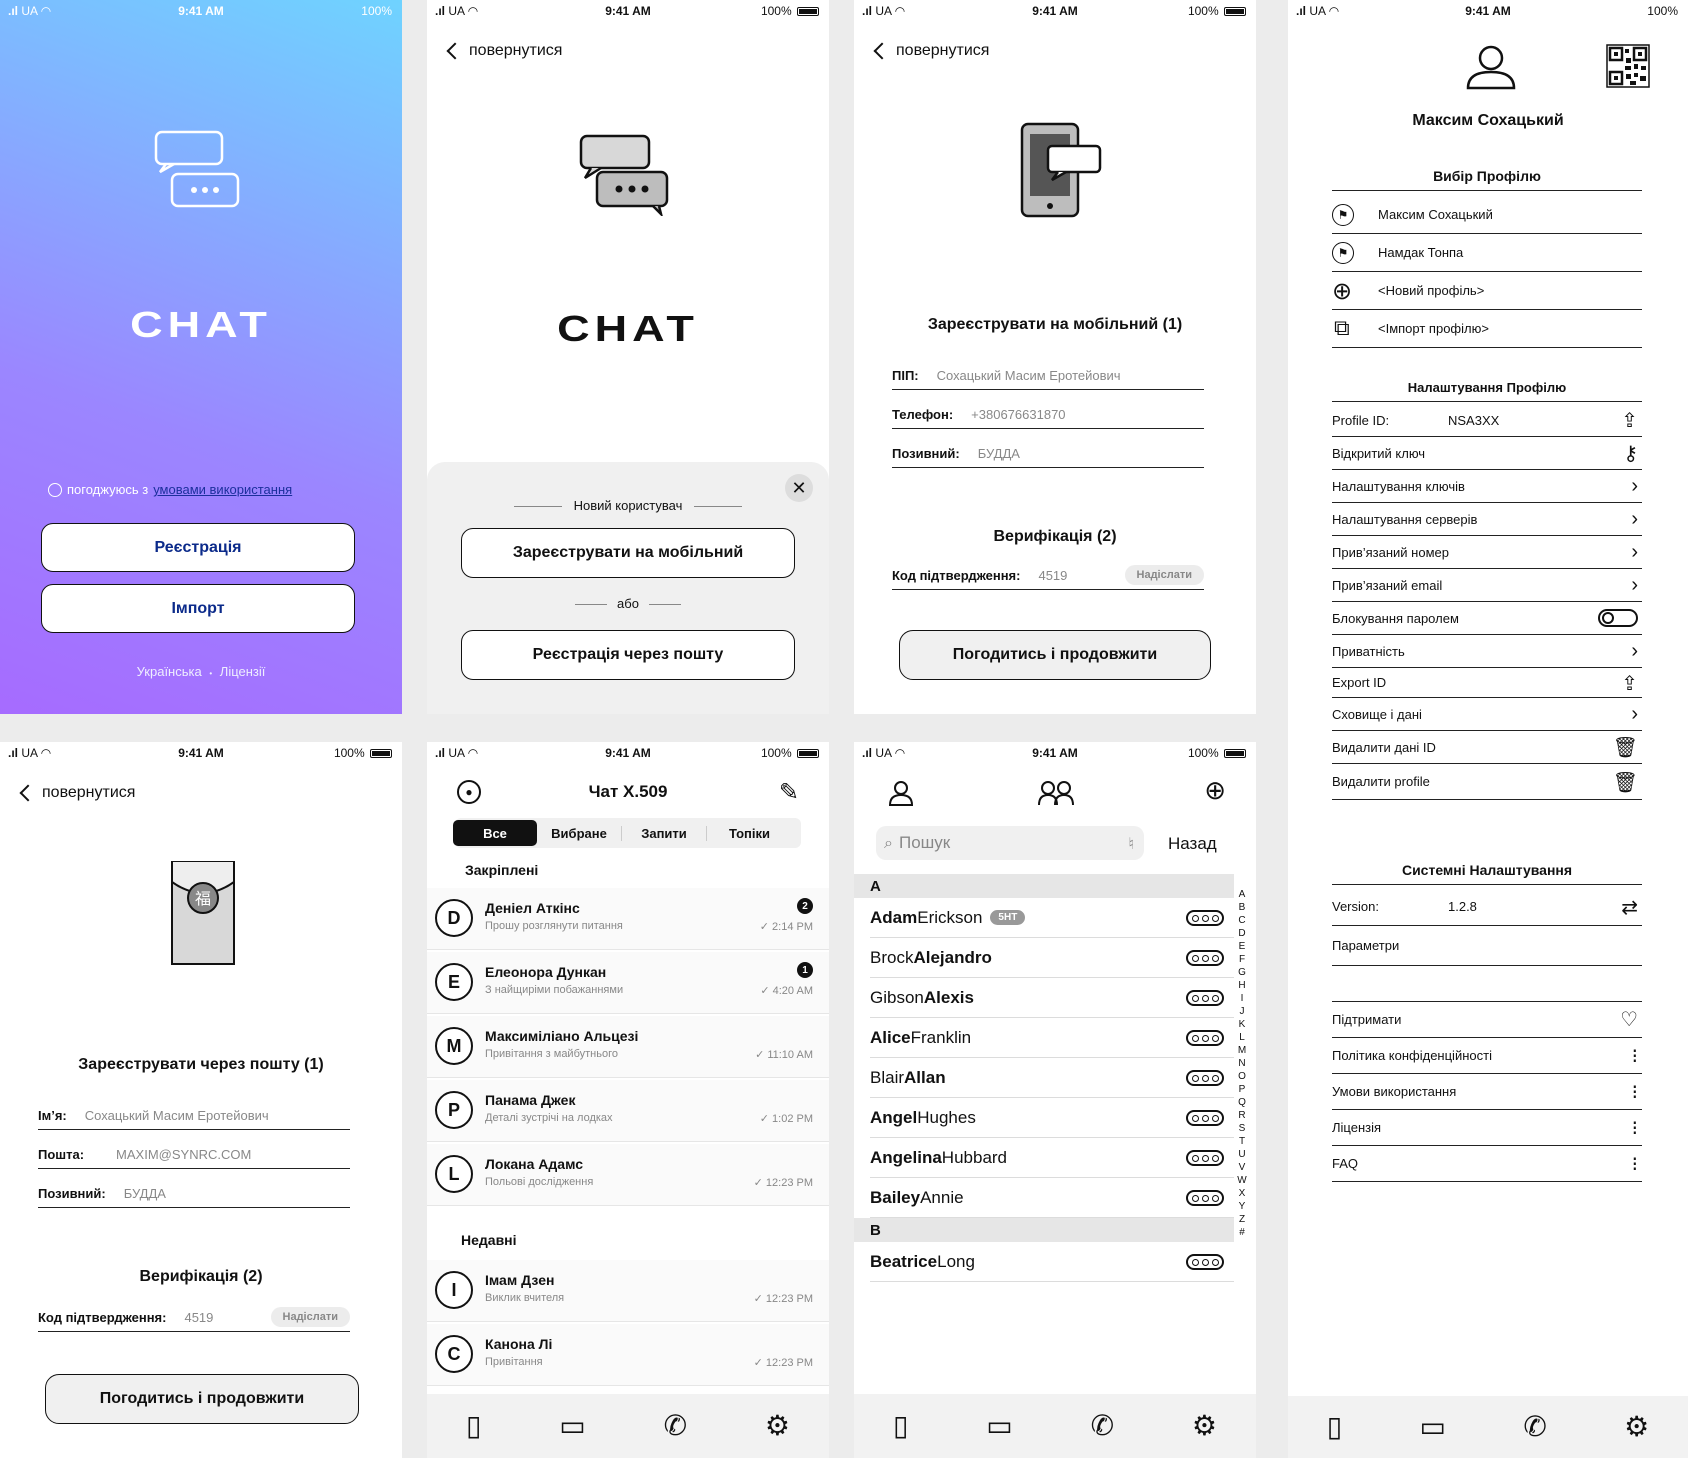  Describe the element at coordinates (1628, 66) in the screenshot. I see `qr-code-icon` at that location.